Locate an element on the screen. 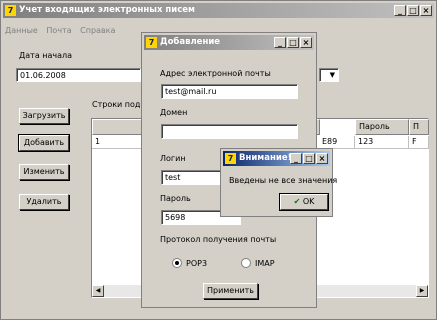 The image size is (437, 320). chevron-down-icon: ▼ is located at coordinates (332, 75).